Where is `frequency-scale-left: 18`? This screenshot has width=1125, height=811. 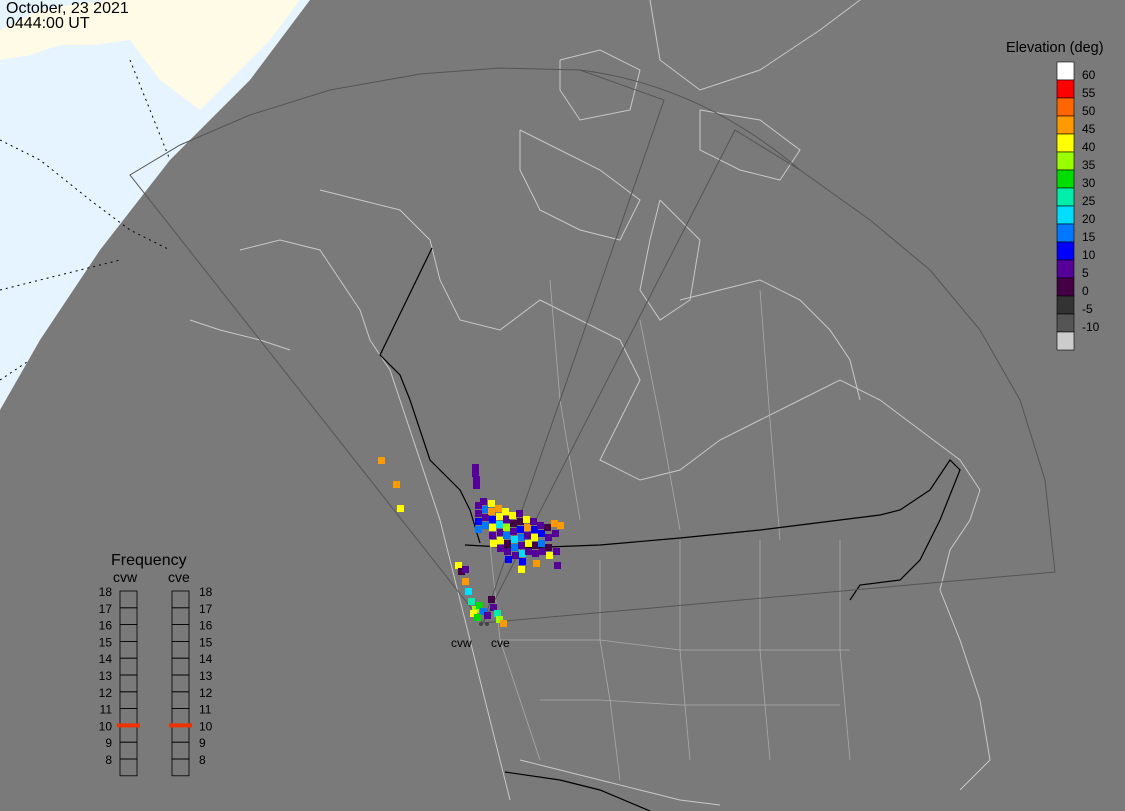
frequency-scale-left: 18 is located at coordinates (106, 592).